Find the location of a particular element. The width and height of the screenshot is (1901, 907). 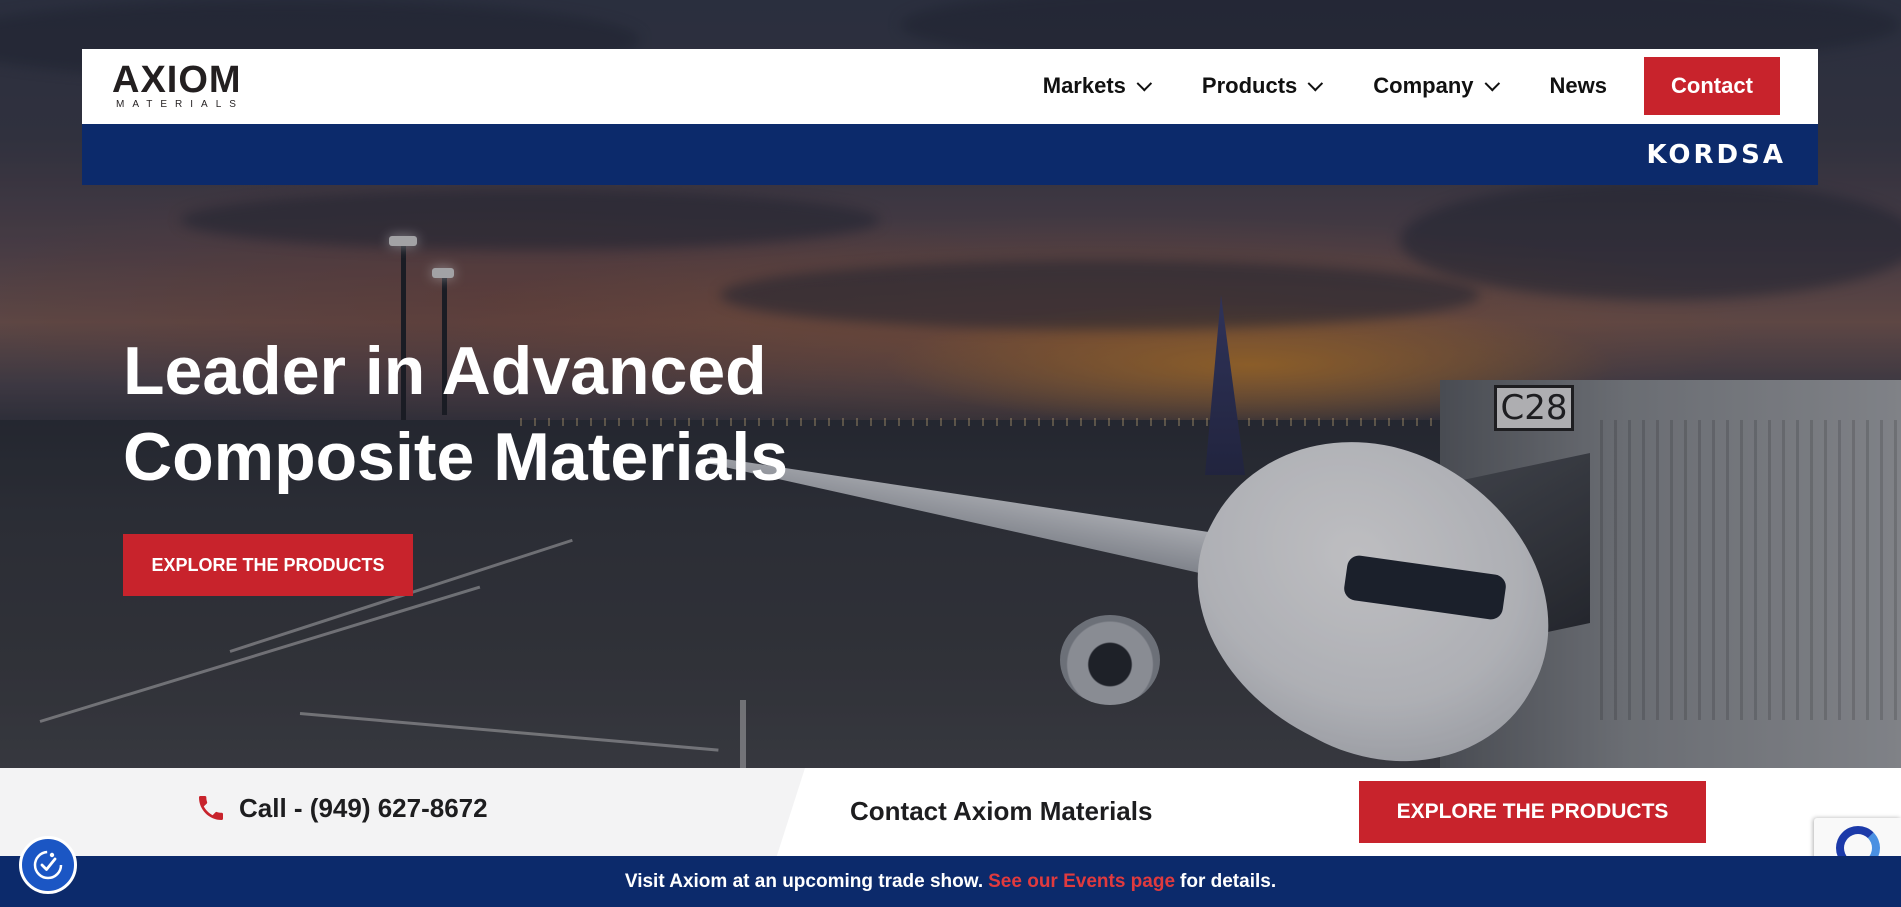

kordsa-logo: KORDSA is located at coordinates (1716, 155).